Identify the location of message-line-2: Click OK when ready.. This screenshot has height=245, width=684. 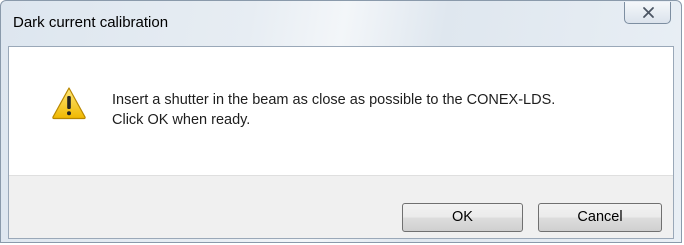
(181, 120).